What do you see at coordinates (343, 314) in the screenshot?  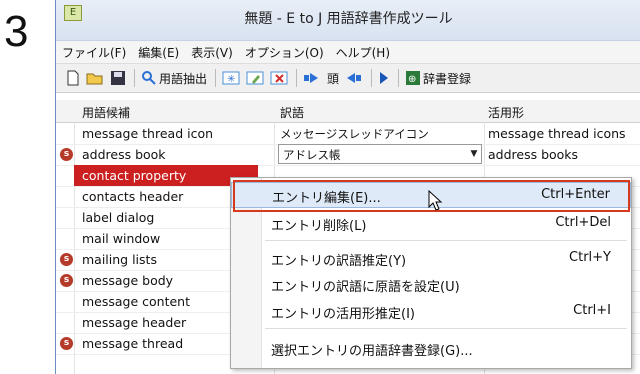 I see `menu-item-label: エントリの活用形推定(I)` at bounding box center [343, 314].